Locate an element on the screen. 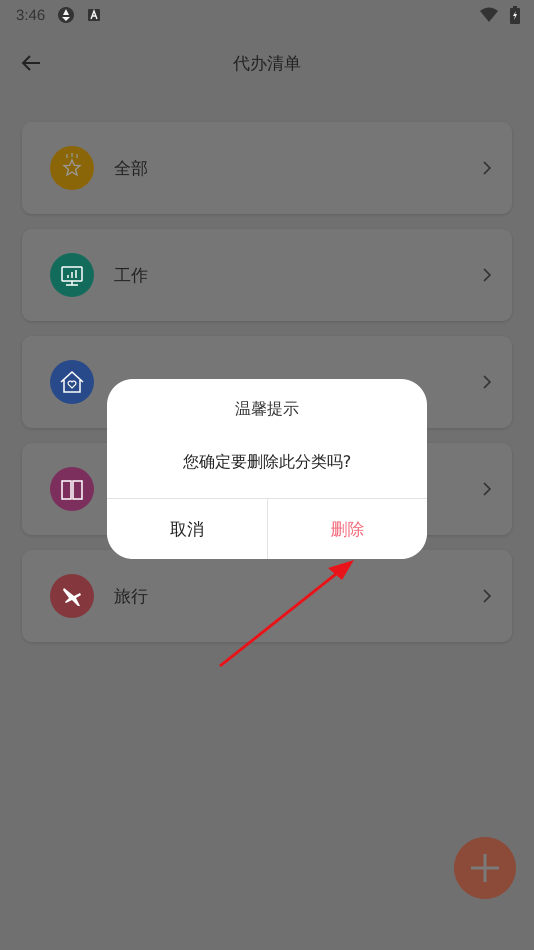 This screenshot has width=534, height=950. category-label: 工作 is located at coordinates (131, 275).